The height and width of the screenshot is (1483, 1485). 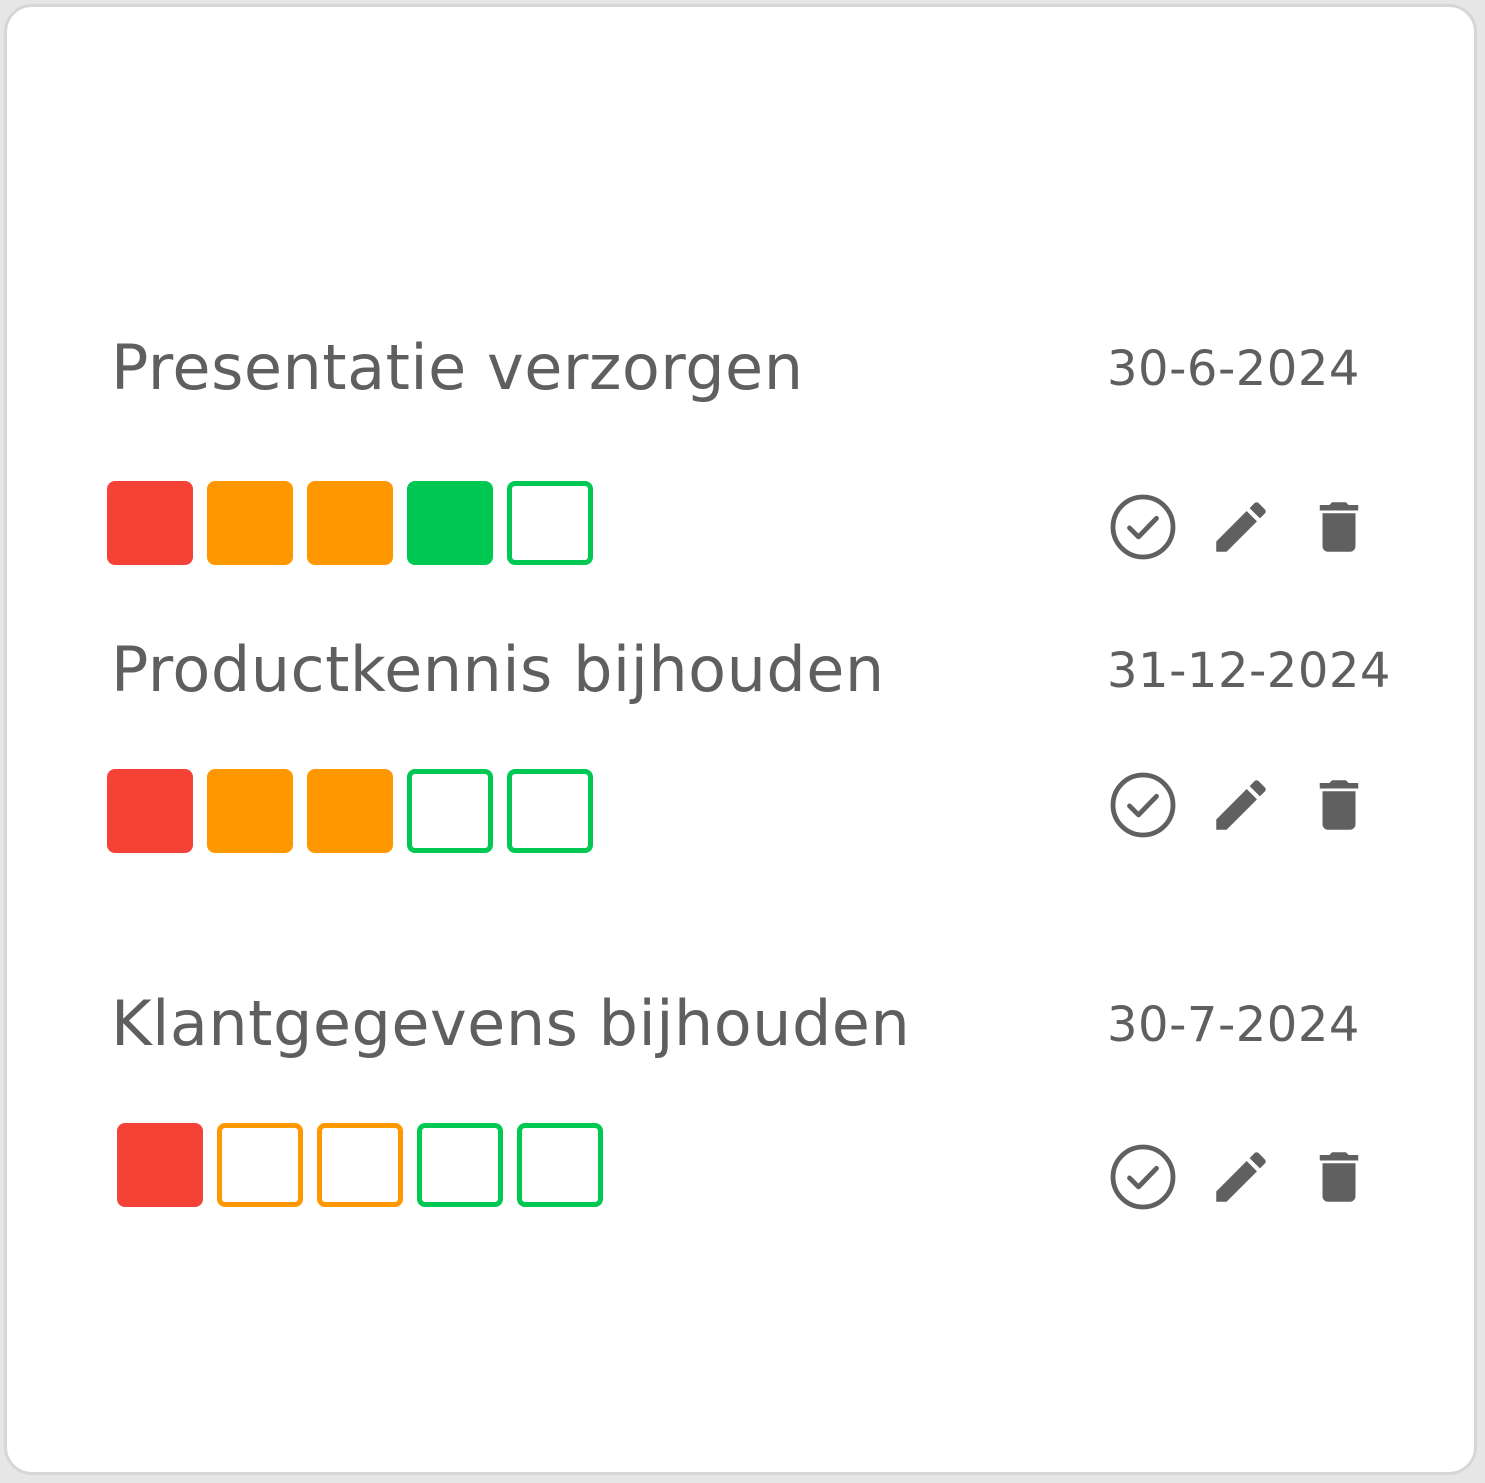 What do you see at coordinates (1233, 369) in the screenshot?
I see `task-due-date: 30-6-2024` at bounding box center [1233, 369].